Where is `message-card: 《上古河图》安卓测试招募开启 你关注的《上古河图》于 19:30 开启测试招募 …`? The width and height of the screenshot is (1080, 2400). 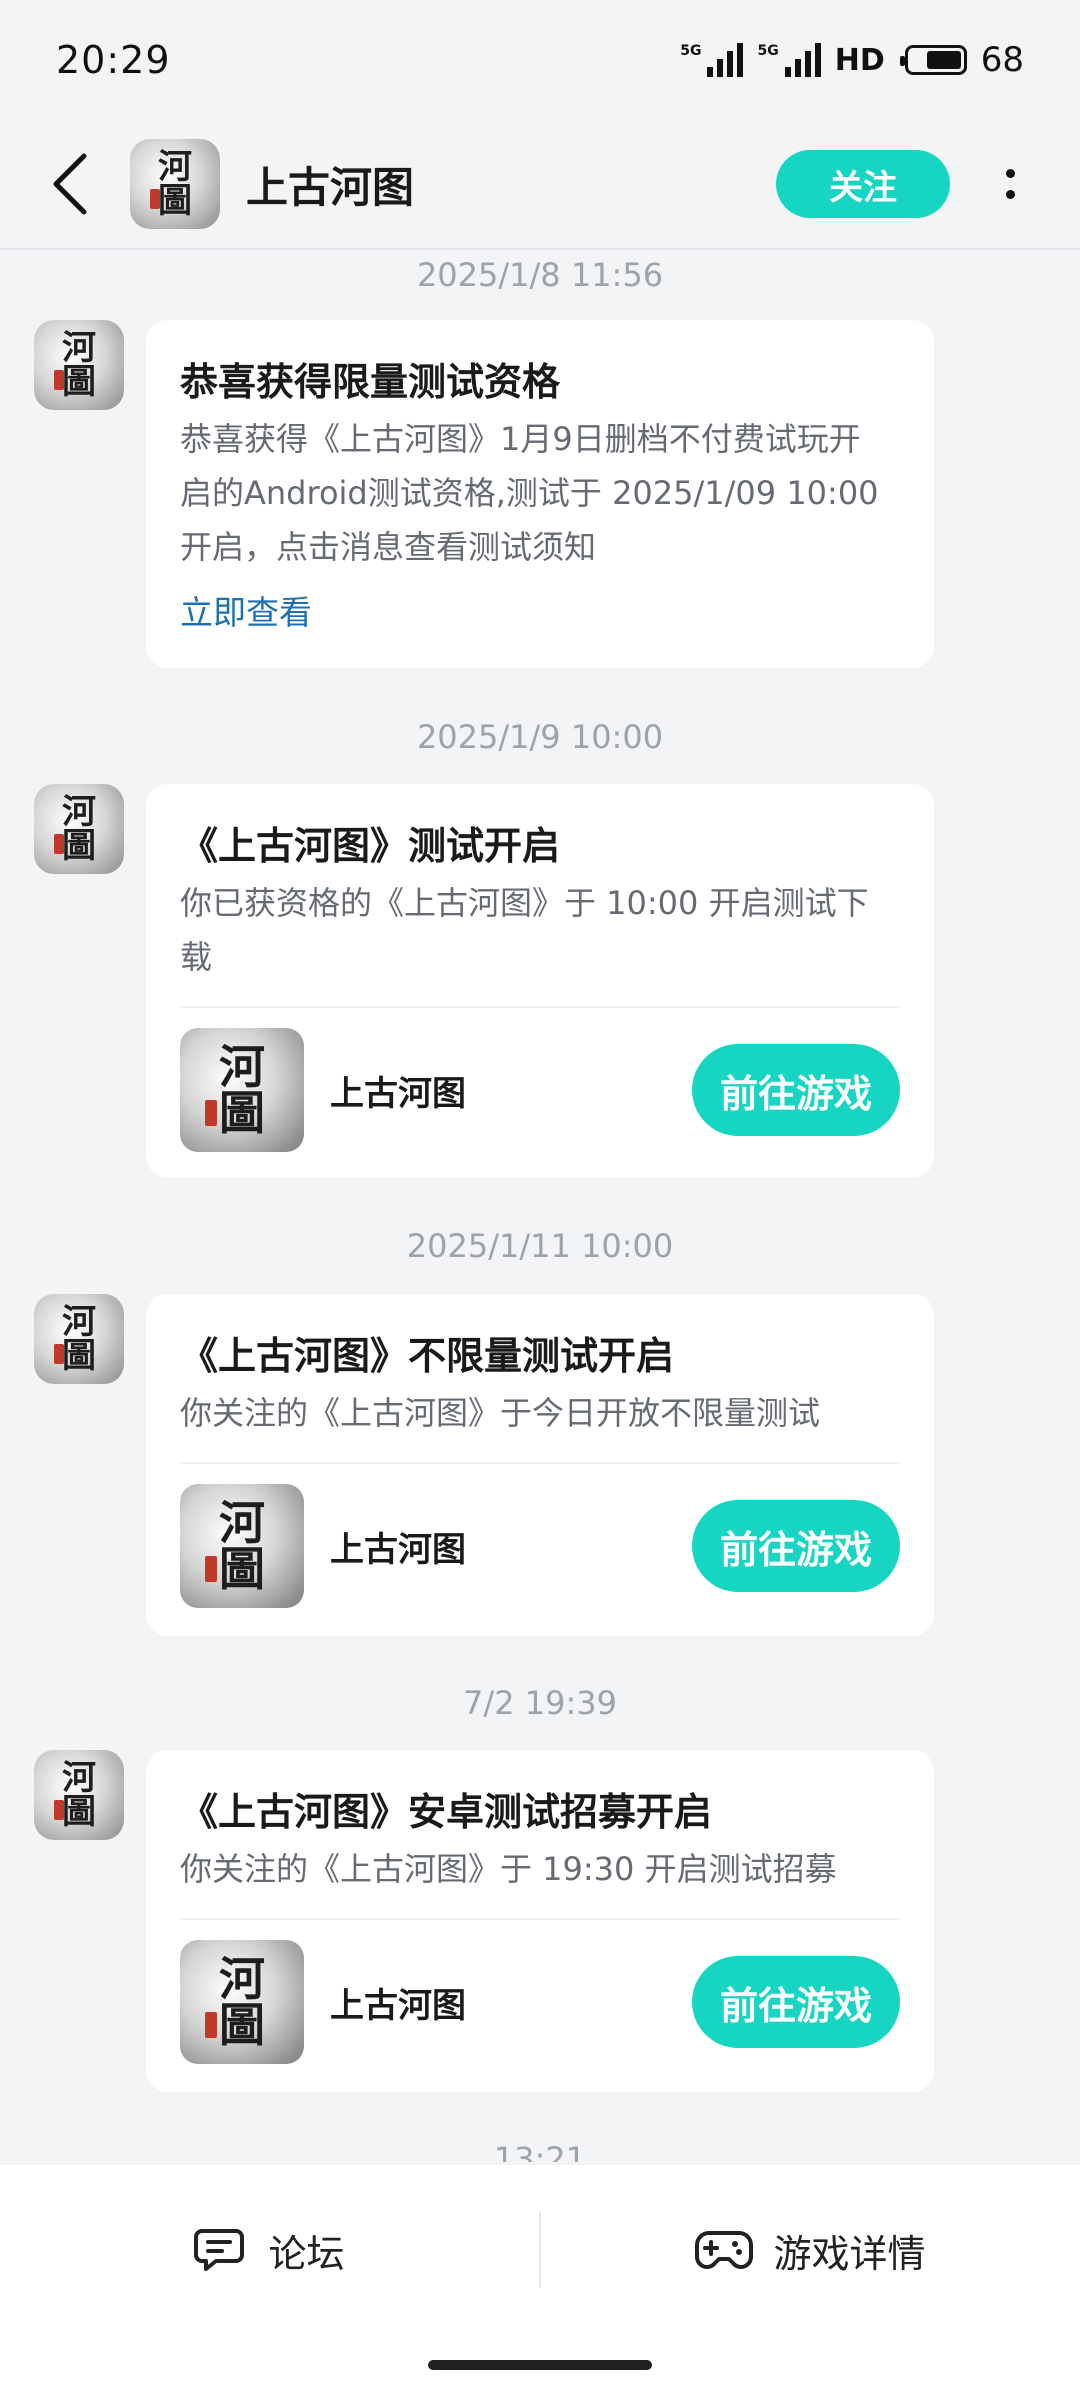 message-card: 《上古河图》安卓测试招募开启 你关注的《上古河图》于 19:30 开启测试招募 … is located at coordinates (540, 1921).